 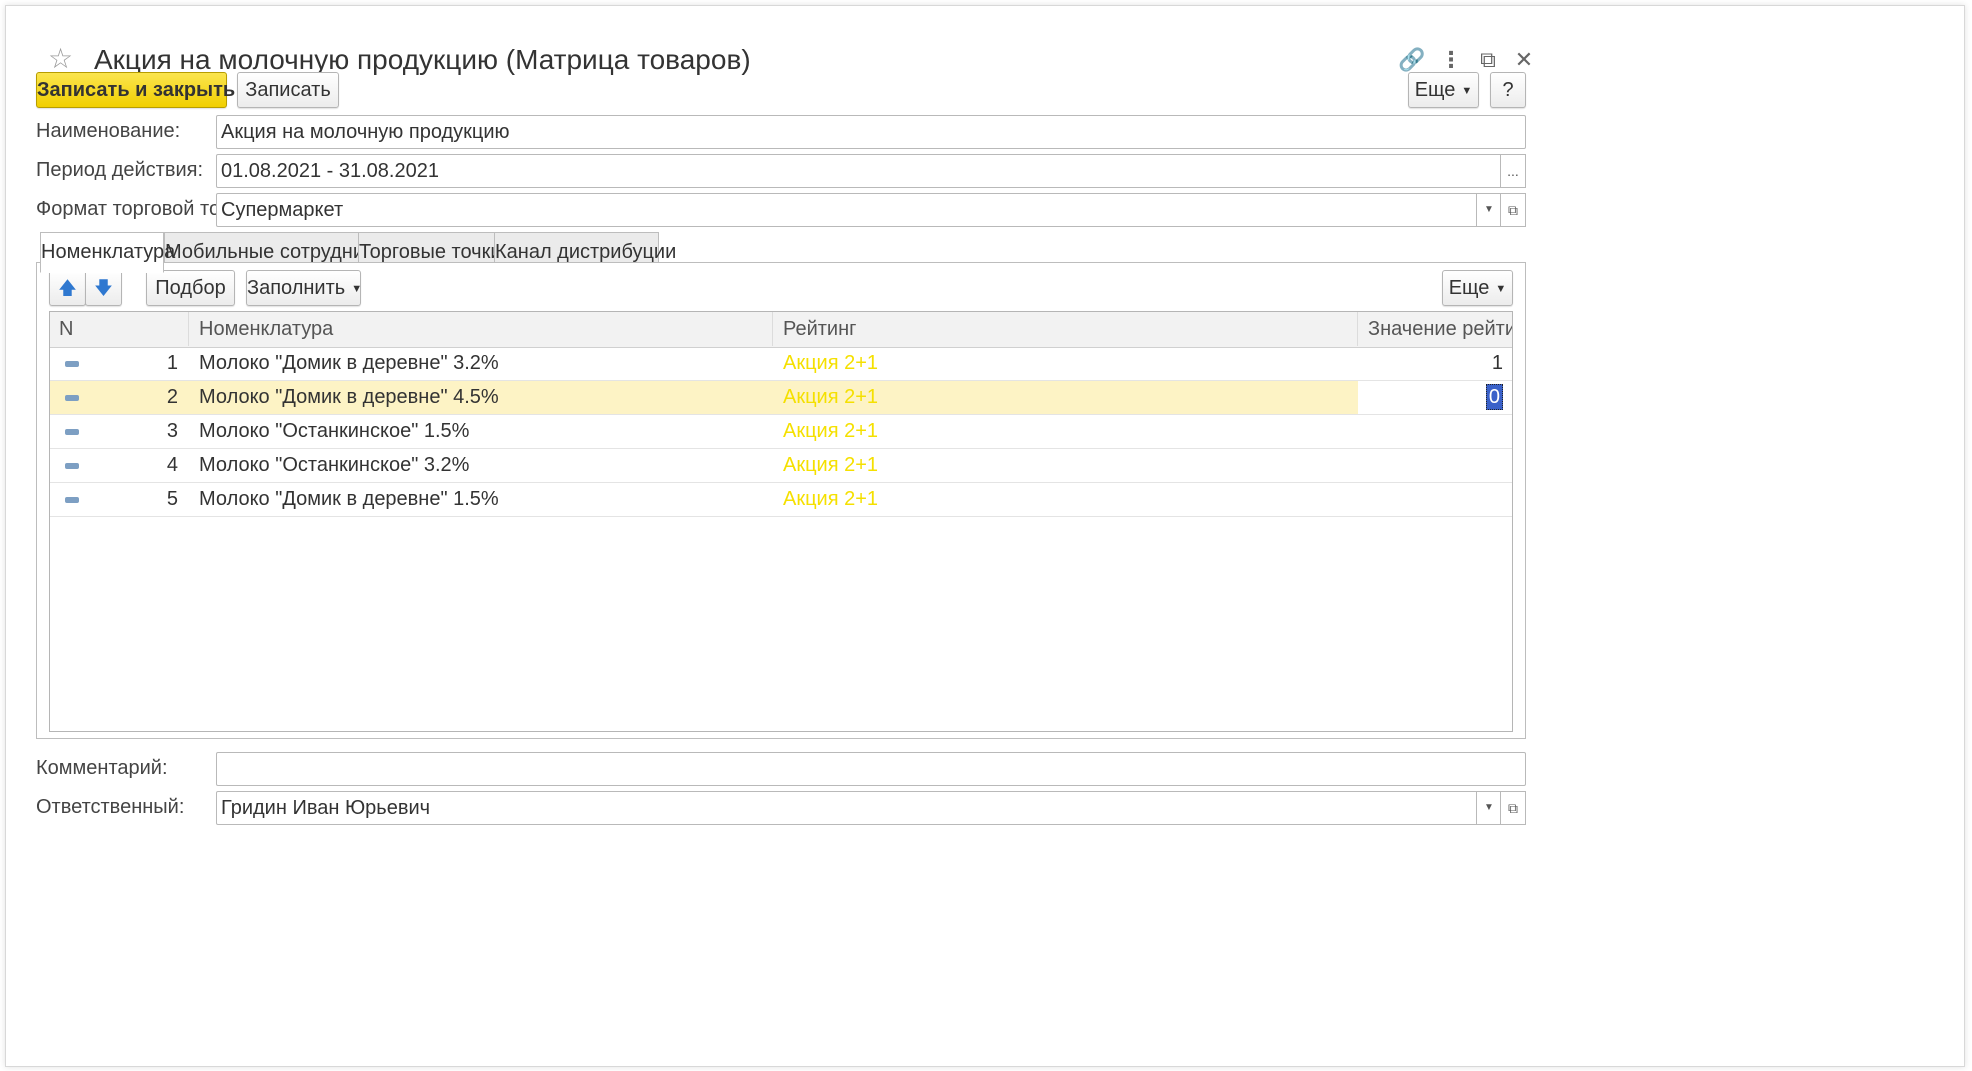 What do you see at coordinates (172, 363) in the screenshot?
I see `row-number: 1` at bounding box center [172, 363].